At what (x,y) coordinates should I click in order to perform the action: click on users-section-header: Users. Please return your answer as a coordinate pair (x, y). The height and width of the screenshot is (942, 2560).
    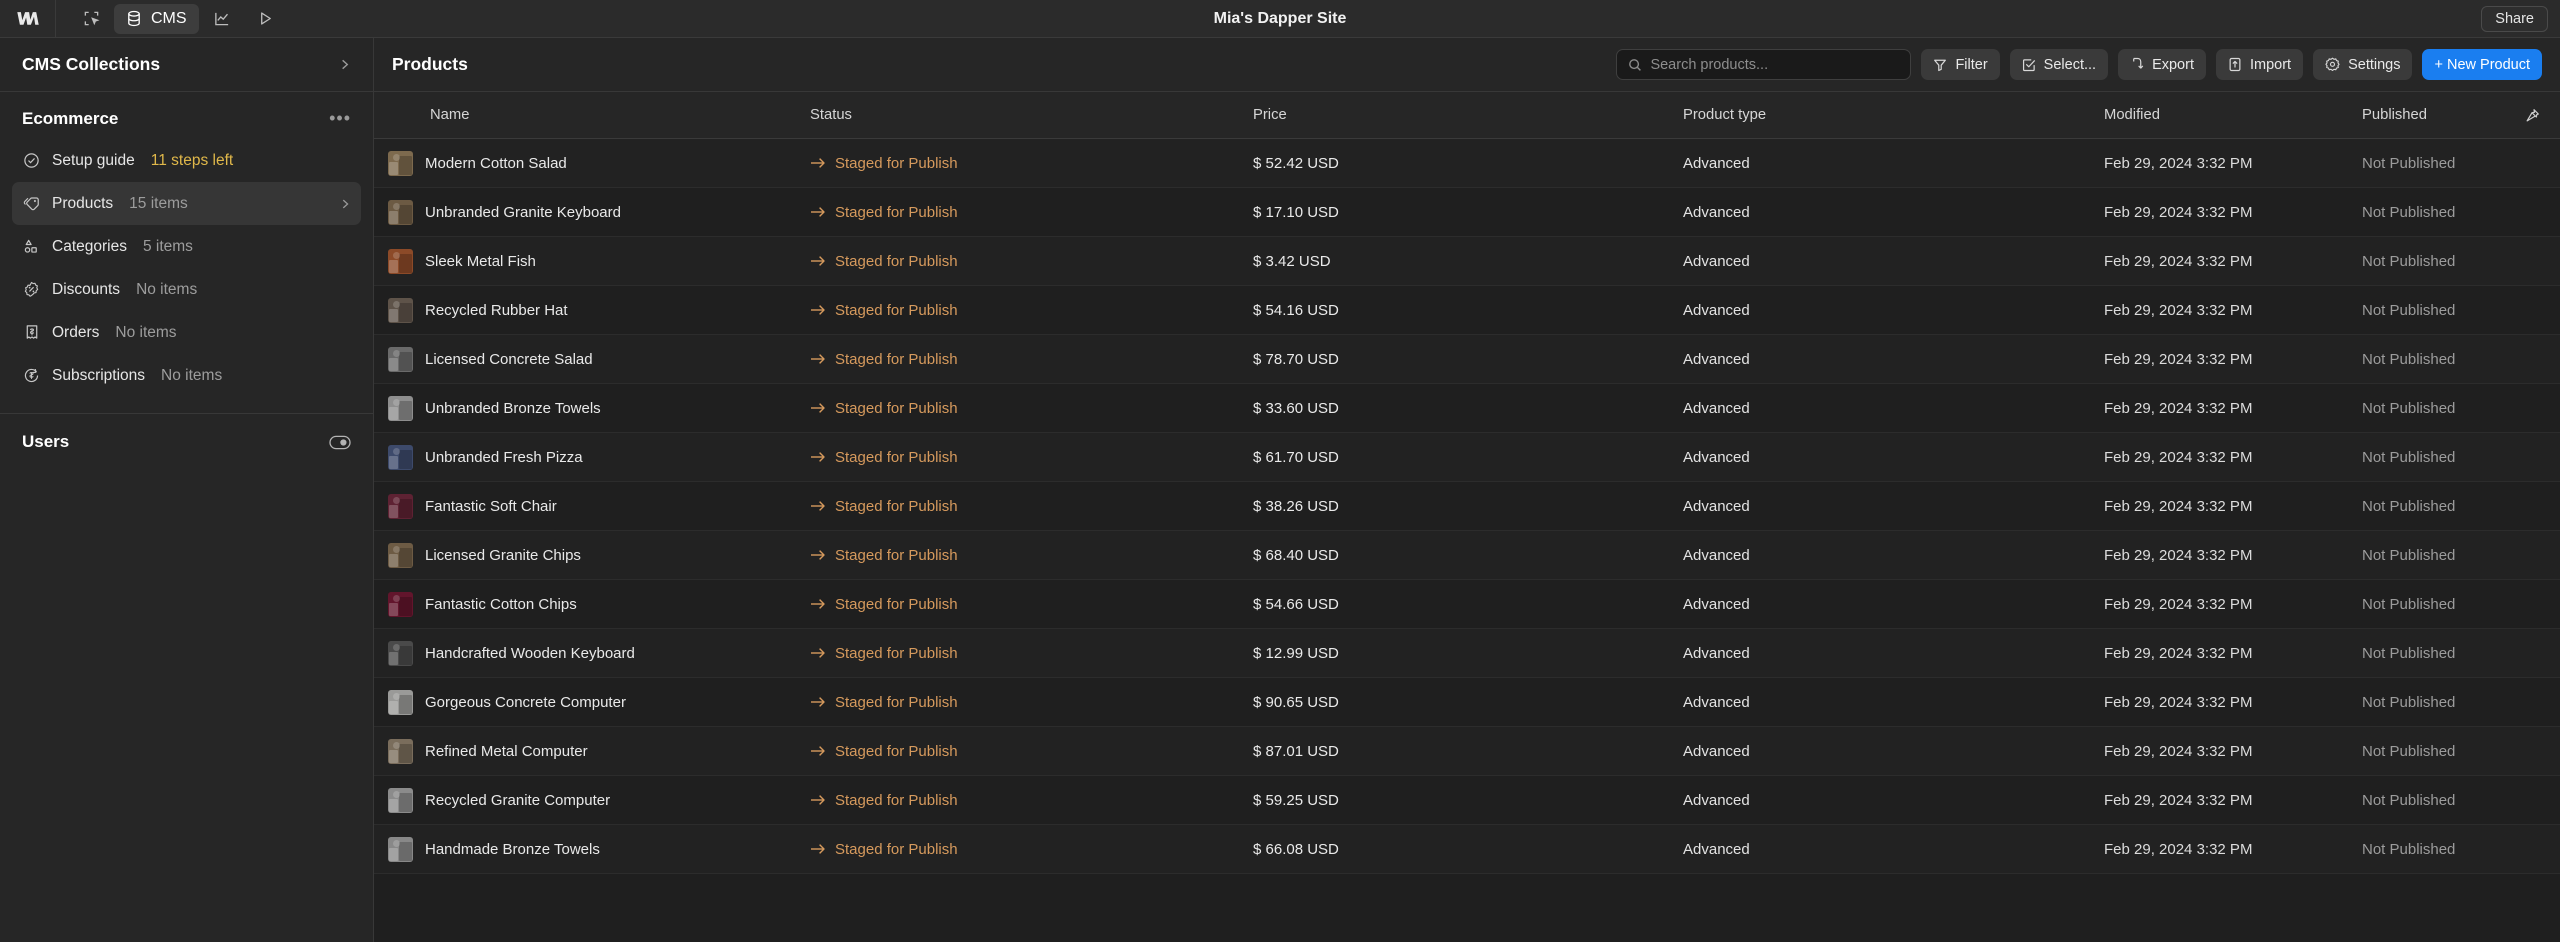
    Looking at the image, I should click on (186, 442).